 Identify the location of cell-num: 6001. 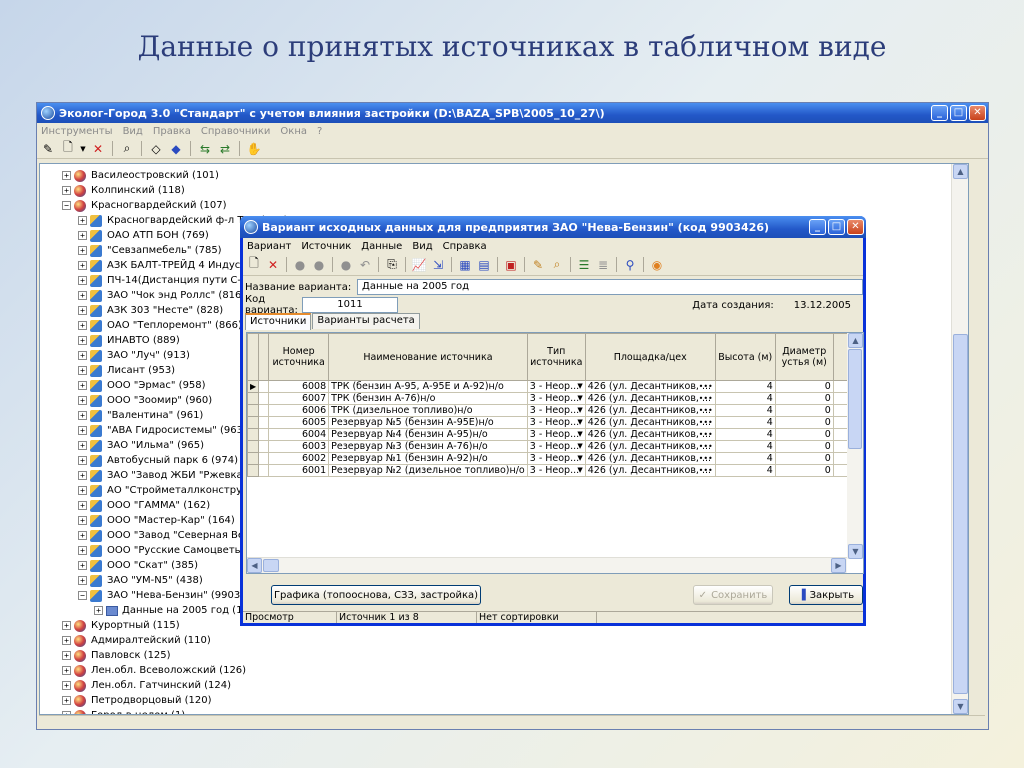
(299, 470).